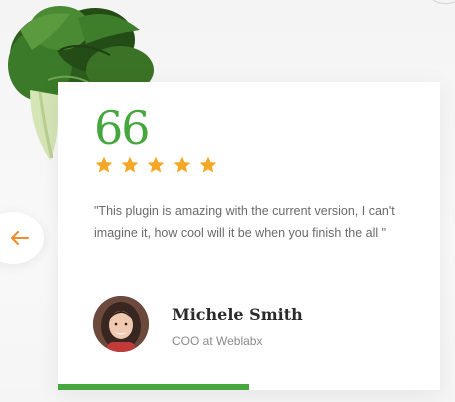  What do you see at coordinates (20, 238) in the screenshot?
I see `arrow-left-icon` at bounding box center [20, 238].